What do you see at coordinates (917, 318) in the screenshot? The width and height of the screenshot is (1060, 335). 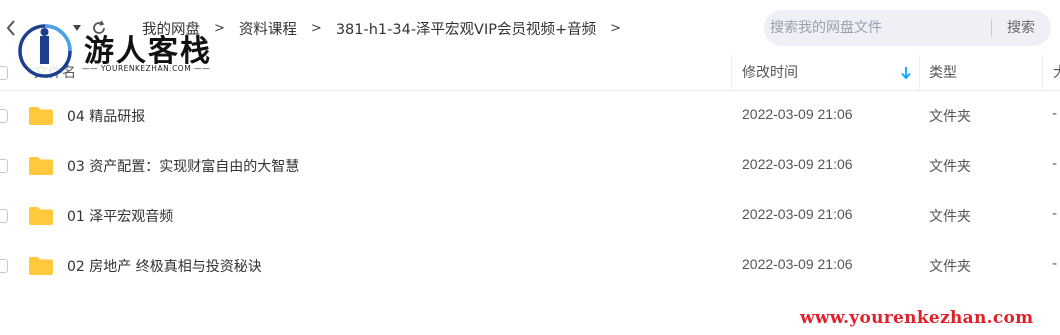 I see `watermark-url: www.yourenkezhan.com` at bounding box center [917, 318].